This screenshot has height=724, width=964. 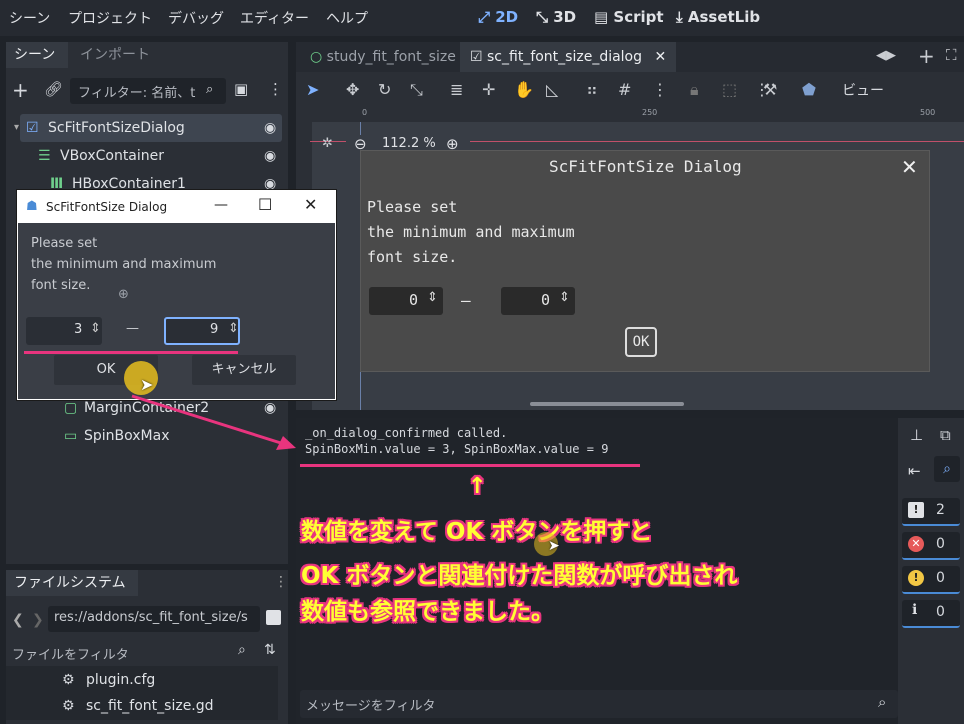 What do you see at coordinates (519, 576) in the screenshot?
I see `annotation-line-2: OK ボタンと関連付けた関数が呼び出され` at bounding box center [519, 576].